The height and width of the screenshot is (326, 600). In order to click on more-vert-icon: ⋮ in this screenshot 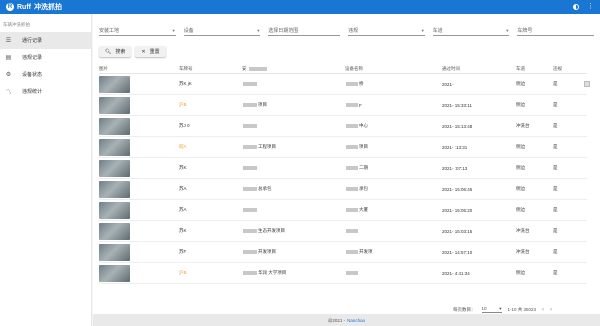, I will do `click(590, 6)`.